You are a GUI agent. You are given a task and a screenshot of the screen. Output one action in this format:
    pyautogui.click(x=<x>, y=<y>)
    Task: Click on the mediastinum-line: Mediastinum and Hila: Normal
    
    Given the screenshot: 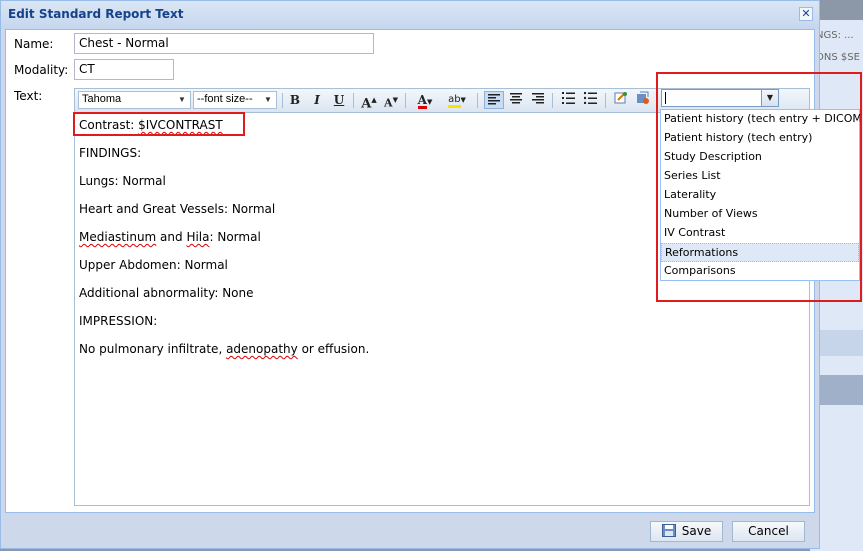 What is the action you would take?
    pyautogui.click(x=170, y=237)
    